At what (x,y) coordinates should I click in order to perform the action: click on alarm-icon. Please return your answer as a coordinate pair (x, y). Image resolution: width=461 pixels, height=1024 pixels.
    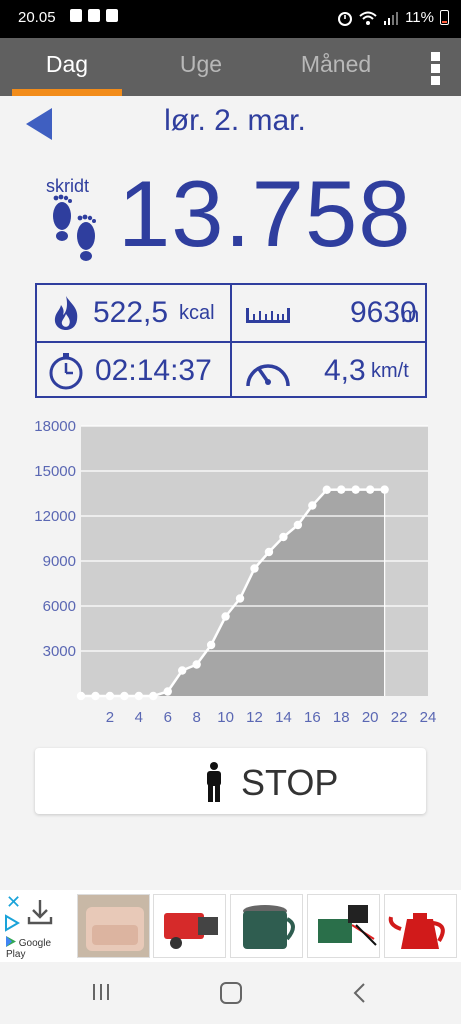
    Looking at the image, I should click on (345, 18).